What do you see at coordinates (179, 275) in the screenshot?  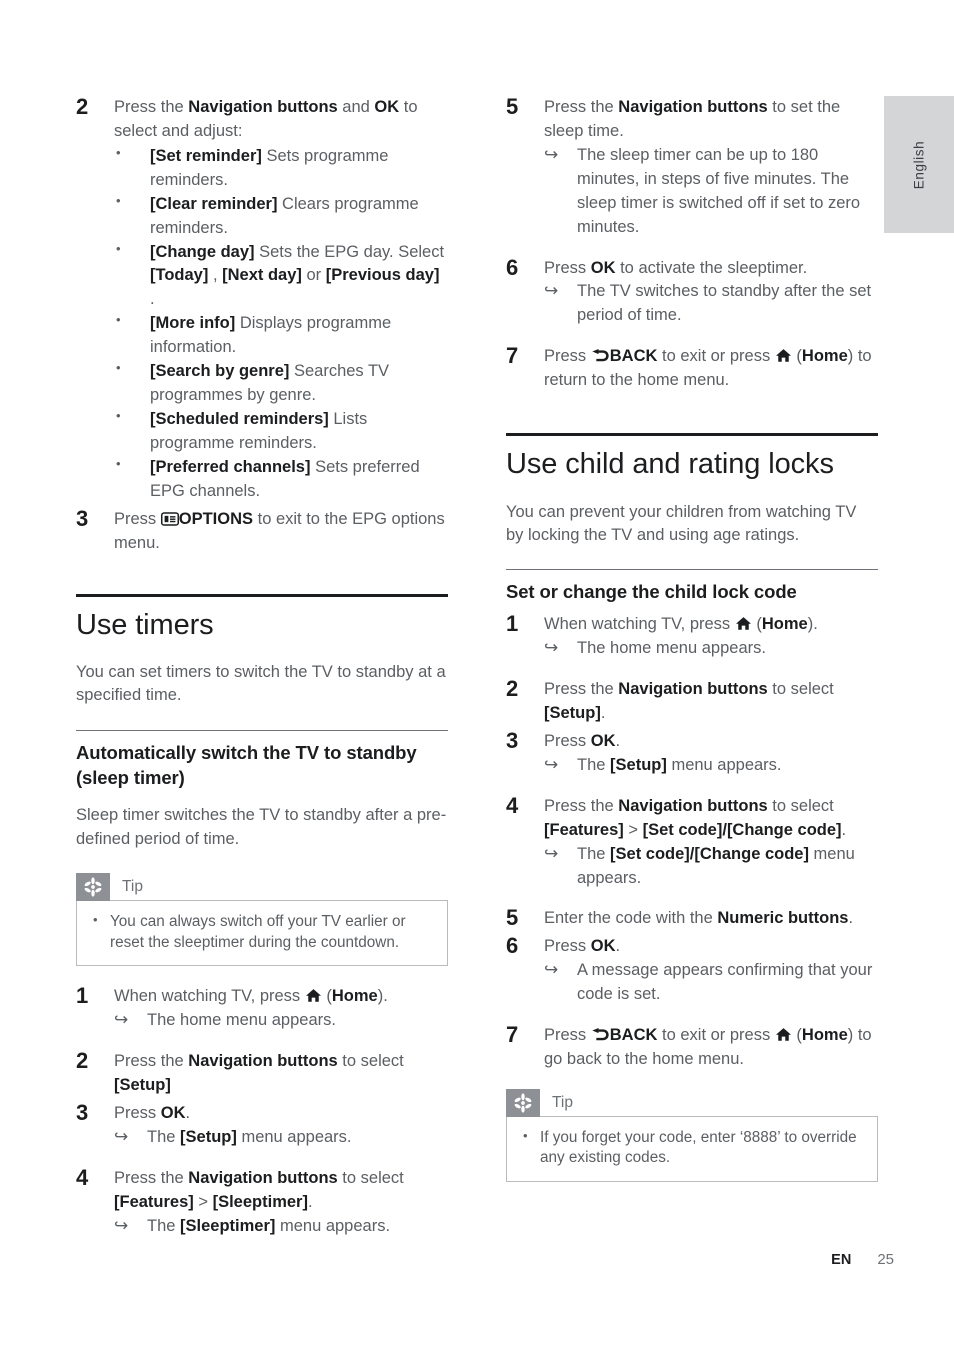 I see `menu-term: [Today]` at bounding box center [179, 275].